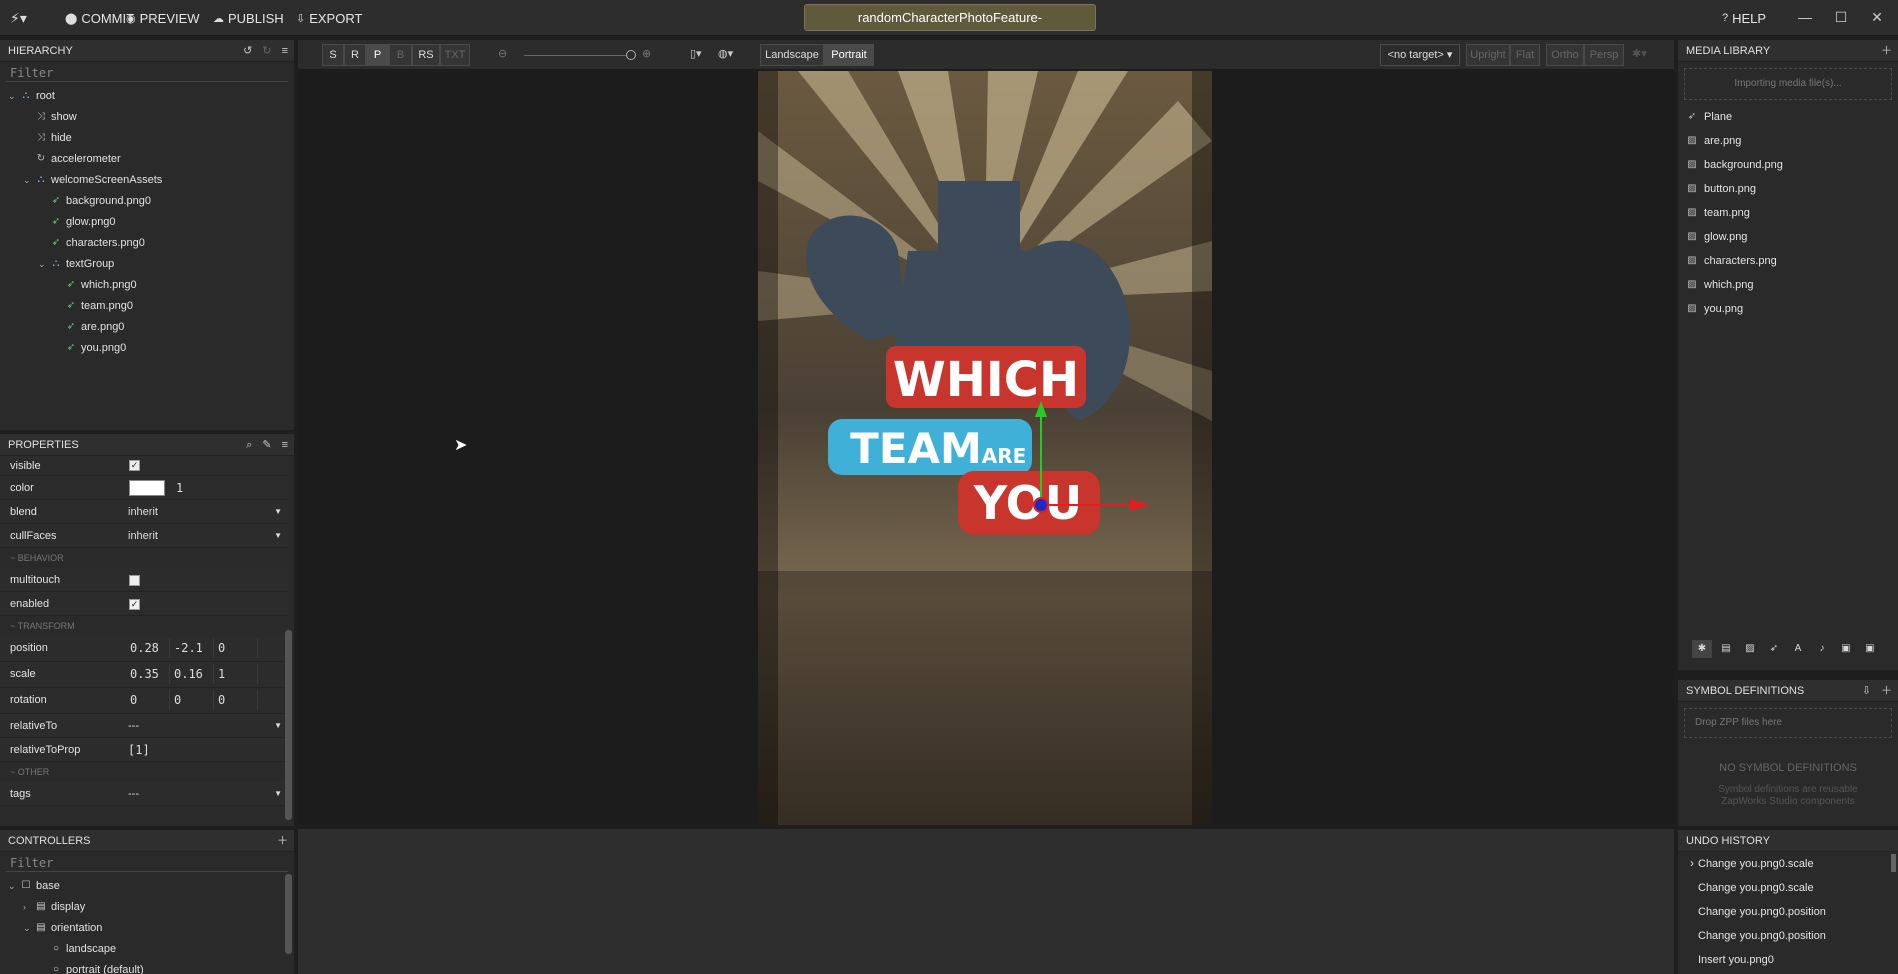  I want to click on rotation-z-input: 0, so click(237, 700).